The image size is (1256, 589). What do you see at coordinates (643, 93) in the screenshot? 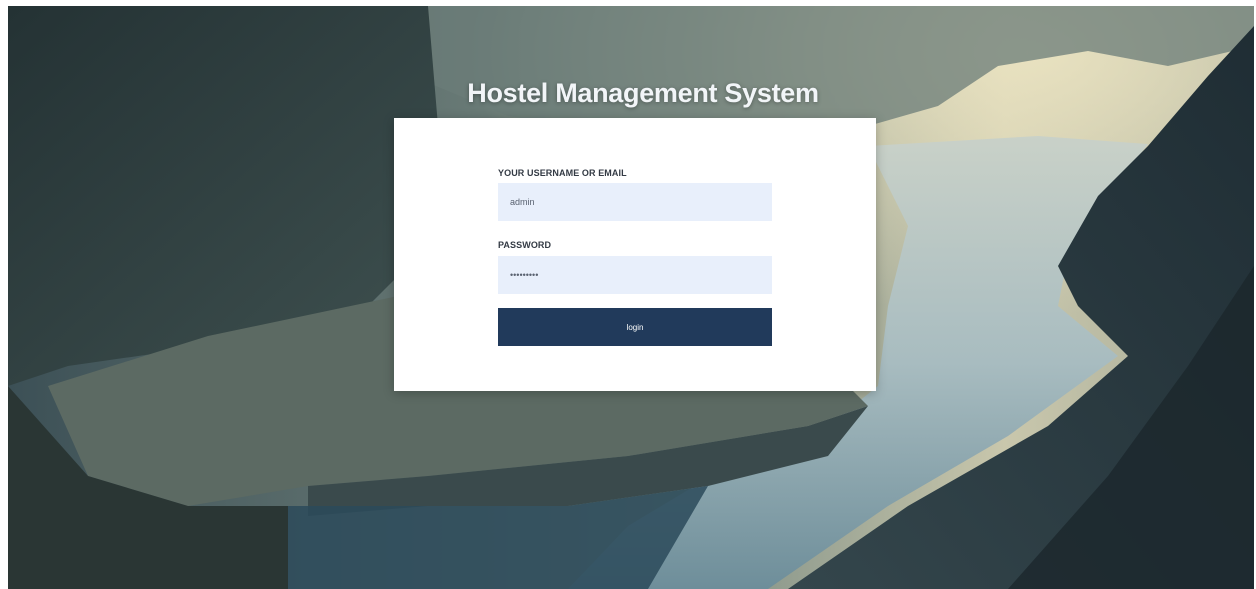
I see `app-title: Hostel Management System` at bounding box center [643, 93].